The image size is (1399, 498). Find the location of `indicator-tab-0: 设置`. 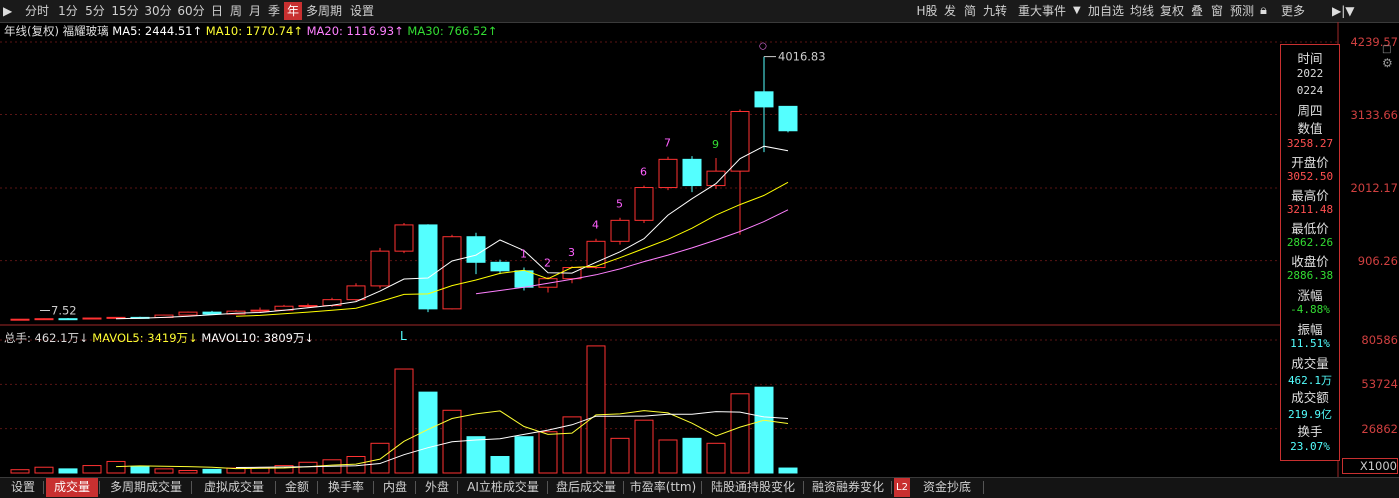

indicator-tab-0: 设置 is located at coordinates (23, 487).